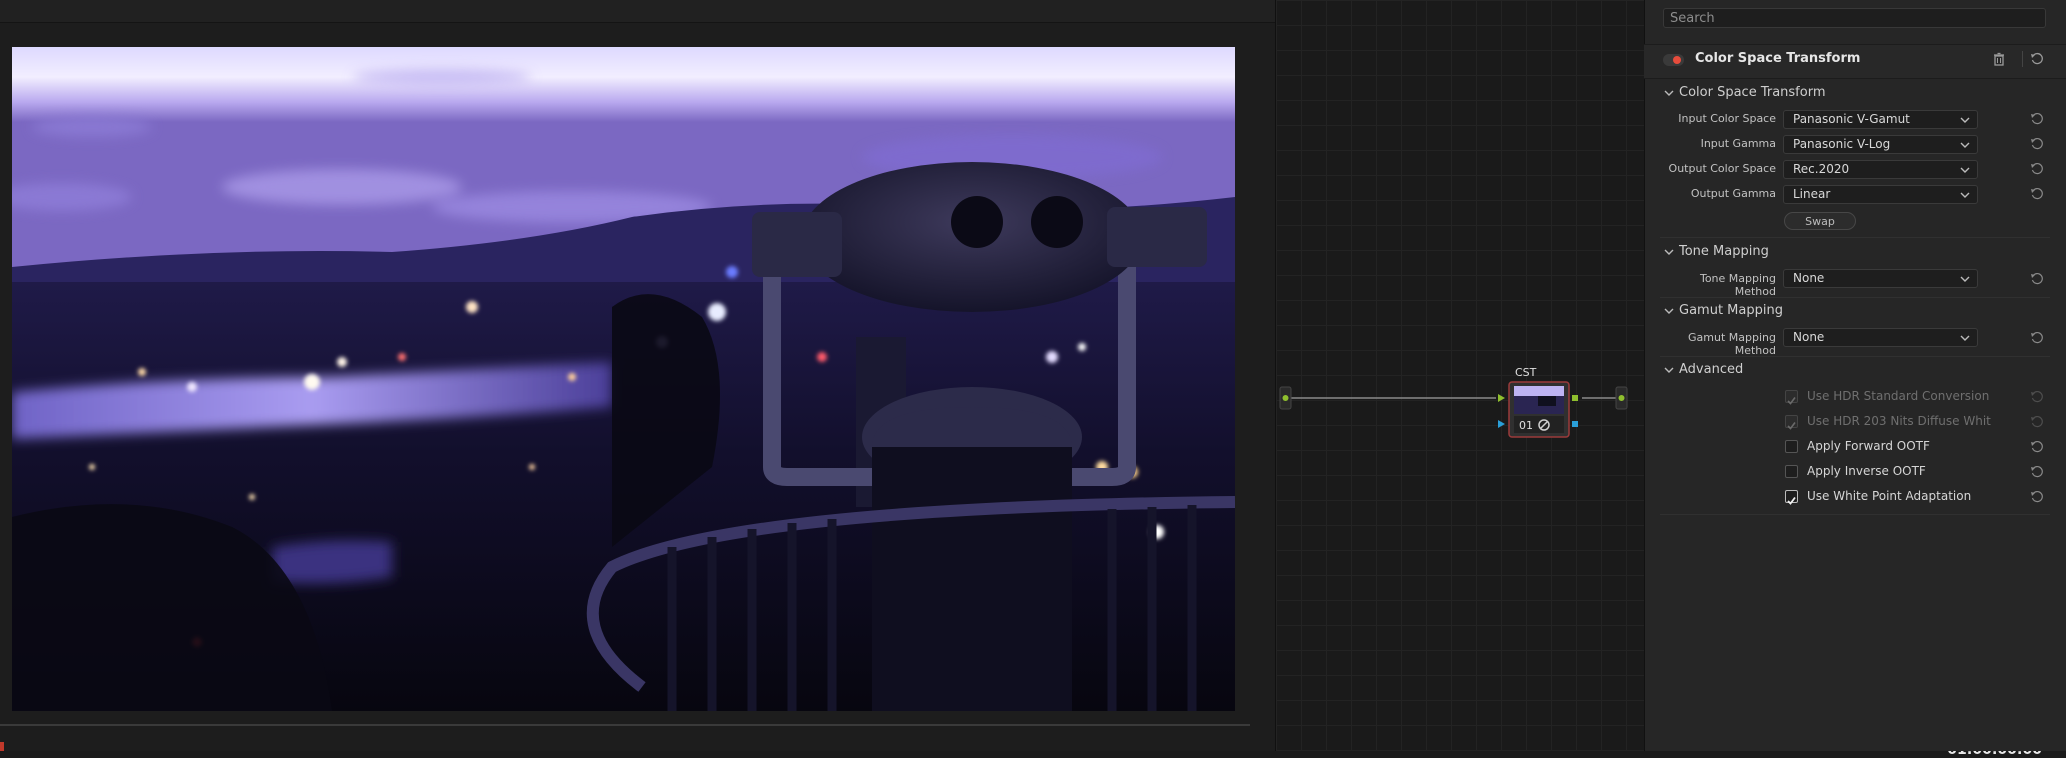 The image size is (2066, 758). Describe the element at coordinates (1812, 194) in the screenshot. I see `select-value: Linear` at that location.